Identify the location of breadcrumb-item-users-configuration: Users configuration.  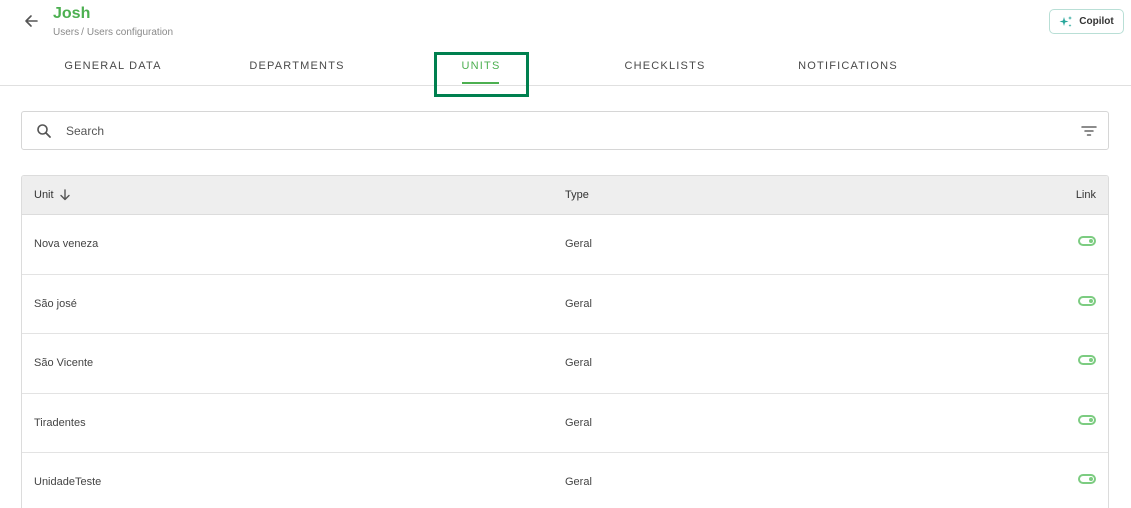
(130, 32).